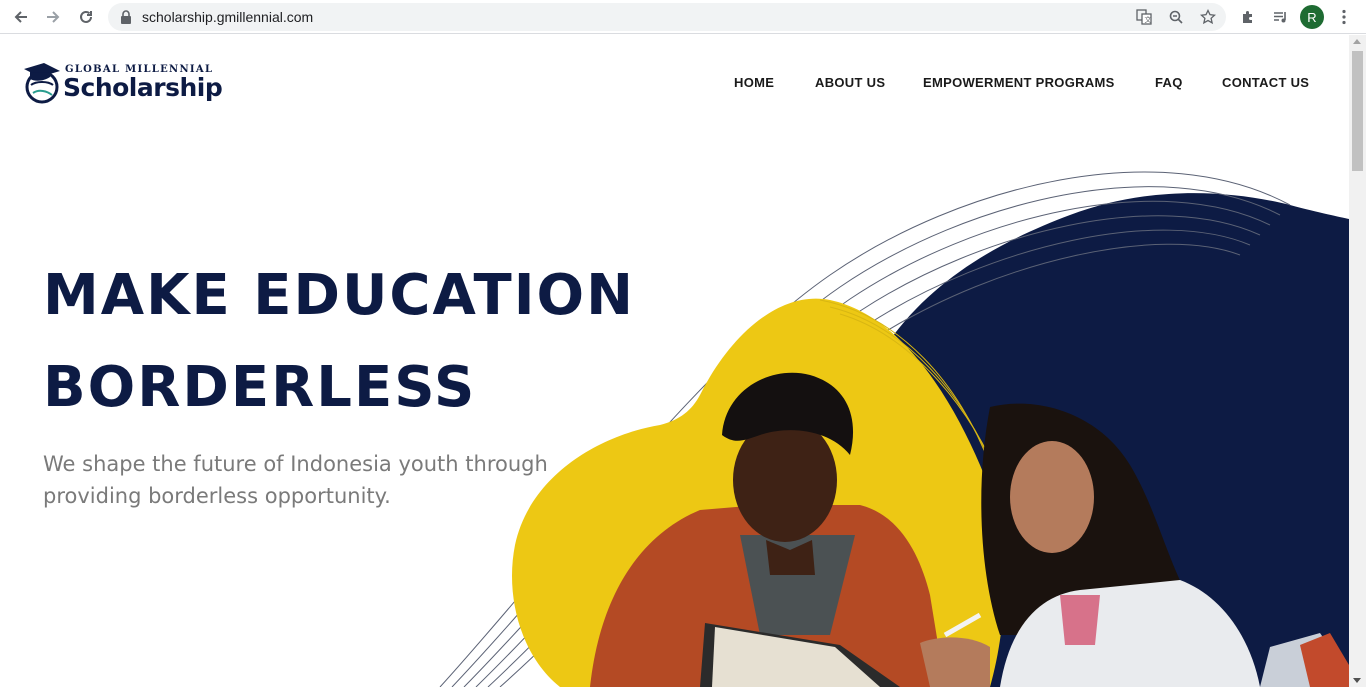 This screenshot has width=1366, height=687. What do you see at coordinates (850, 82) in the screenshot?
I see `nav-about-us: ABOUT US` at bounding box center [850, 82].